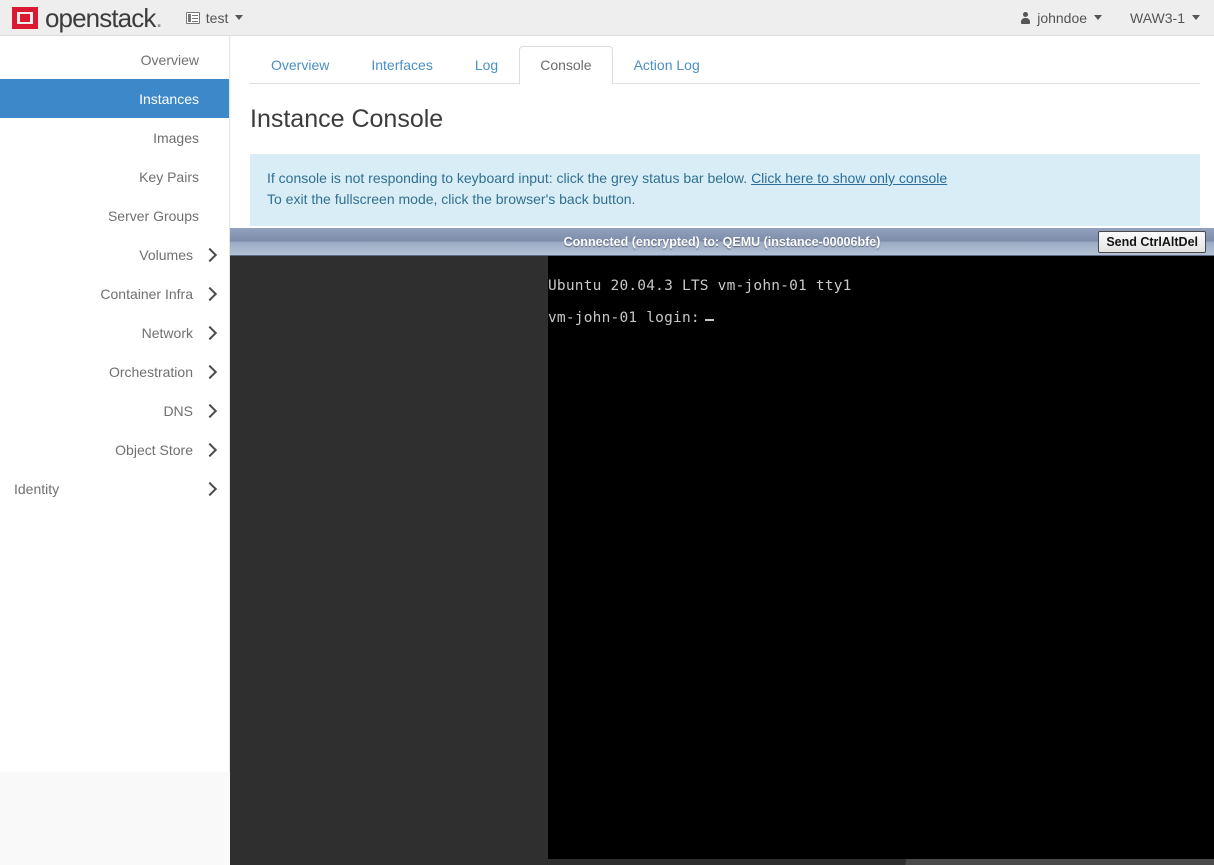  What do you see at coordinates (192, 17) in the screenshot?
I see `project-list-icon` at bounding box center [192, 17].